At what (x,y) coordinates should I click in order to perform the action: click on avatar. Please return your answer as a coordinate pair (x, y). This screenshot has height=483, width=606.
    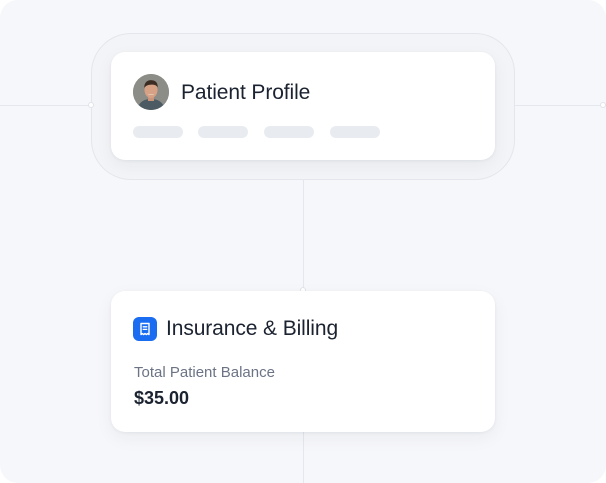
    Looking at the image, I should click on (151, 92).